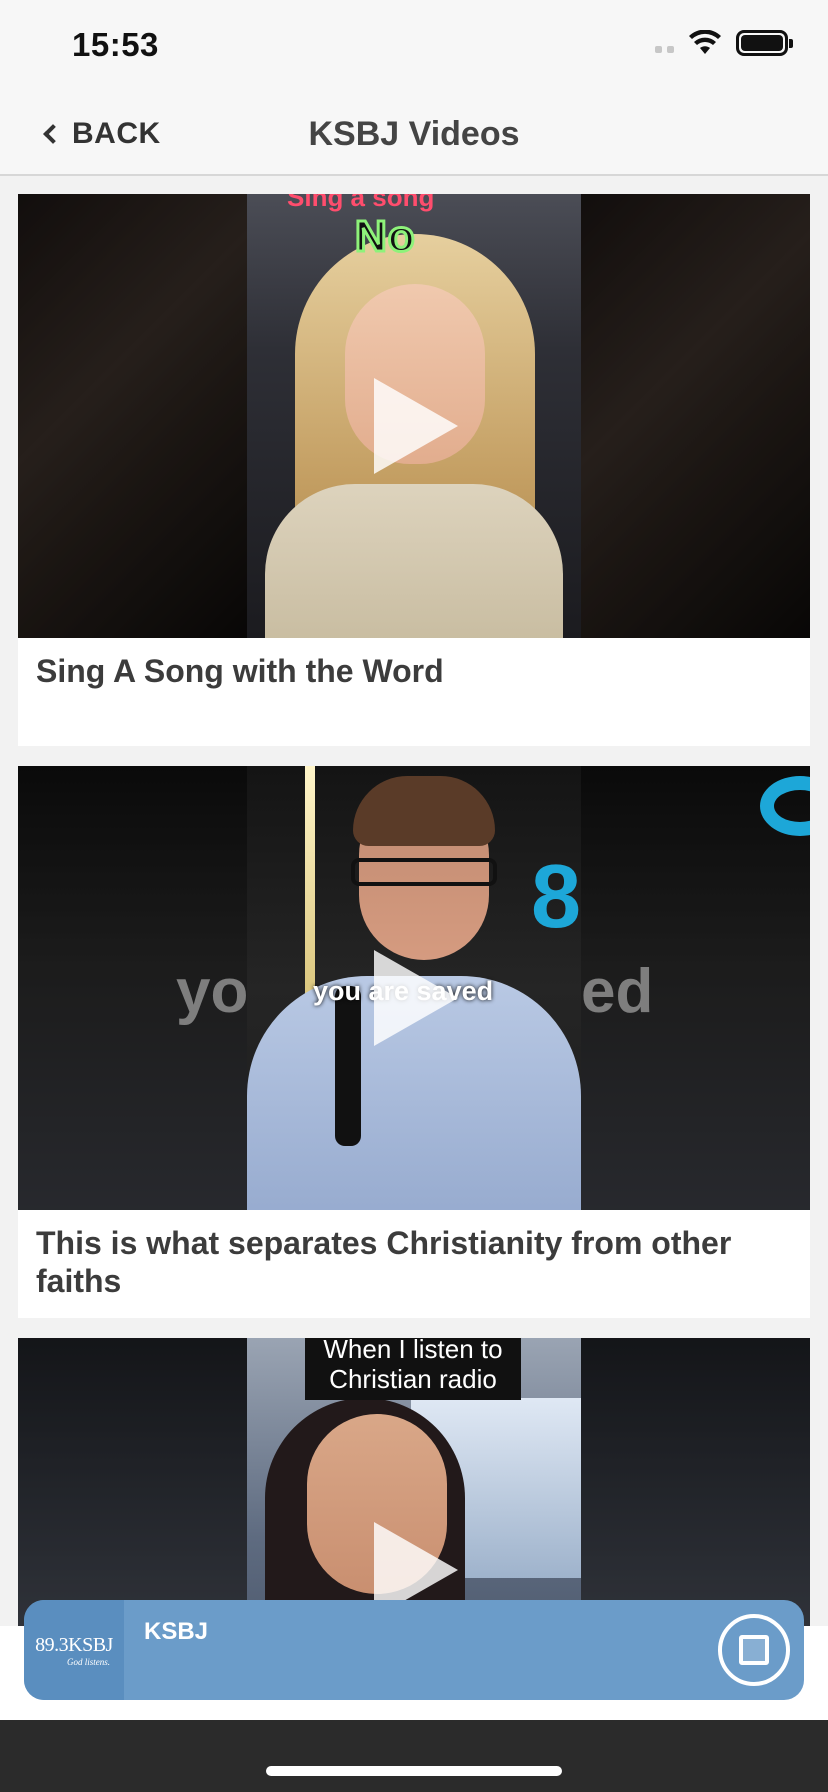  I want to click on thumbnail-caption: No, so click(385, 237).